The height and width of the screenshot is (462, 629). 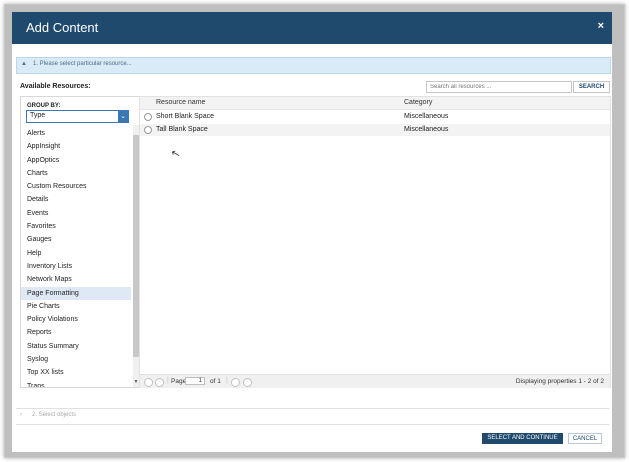 I want to click on step-2-header: › 2. Select objects, so click(x=312, y=416).